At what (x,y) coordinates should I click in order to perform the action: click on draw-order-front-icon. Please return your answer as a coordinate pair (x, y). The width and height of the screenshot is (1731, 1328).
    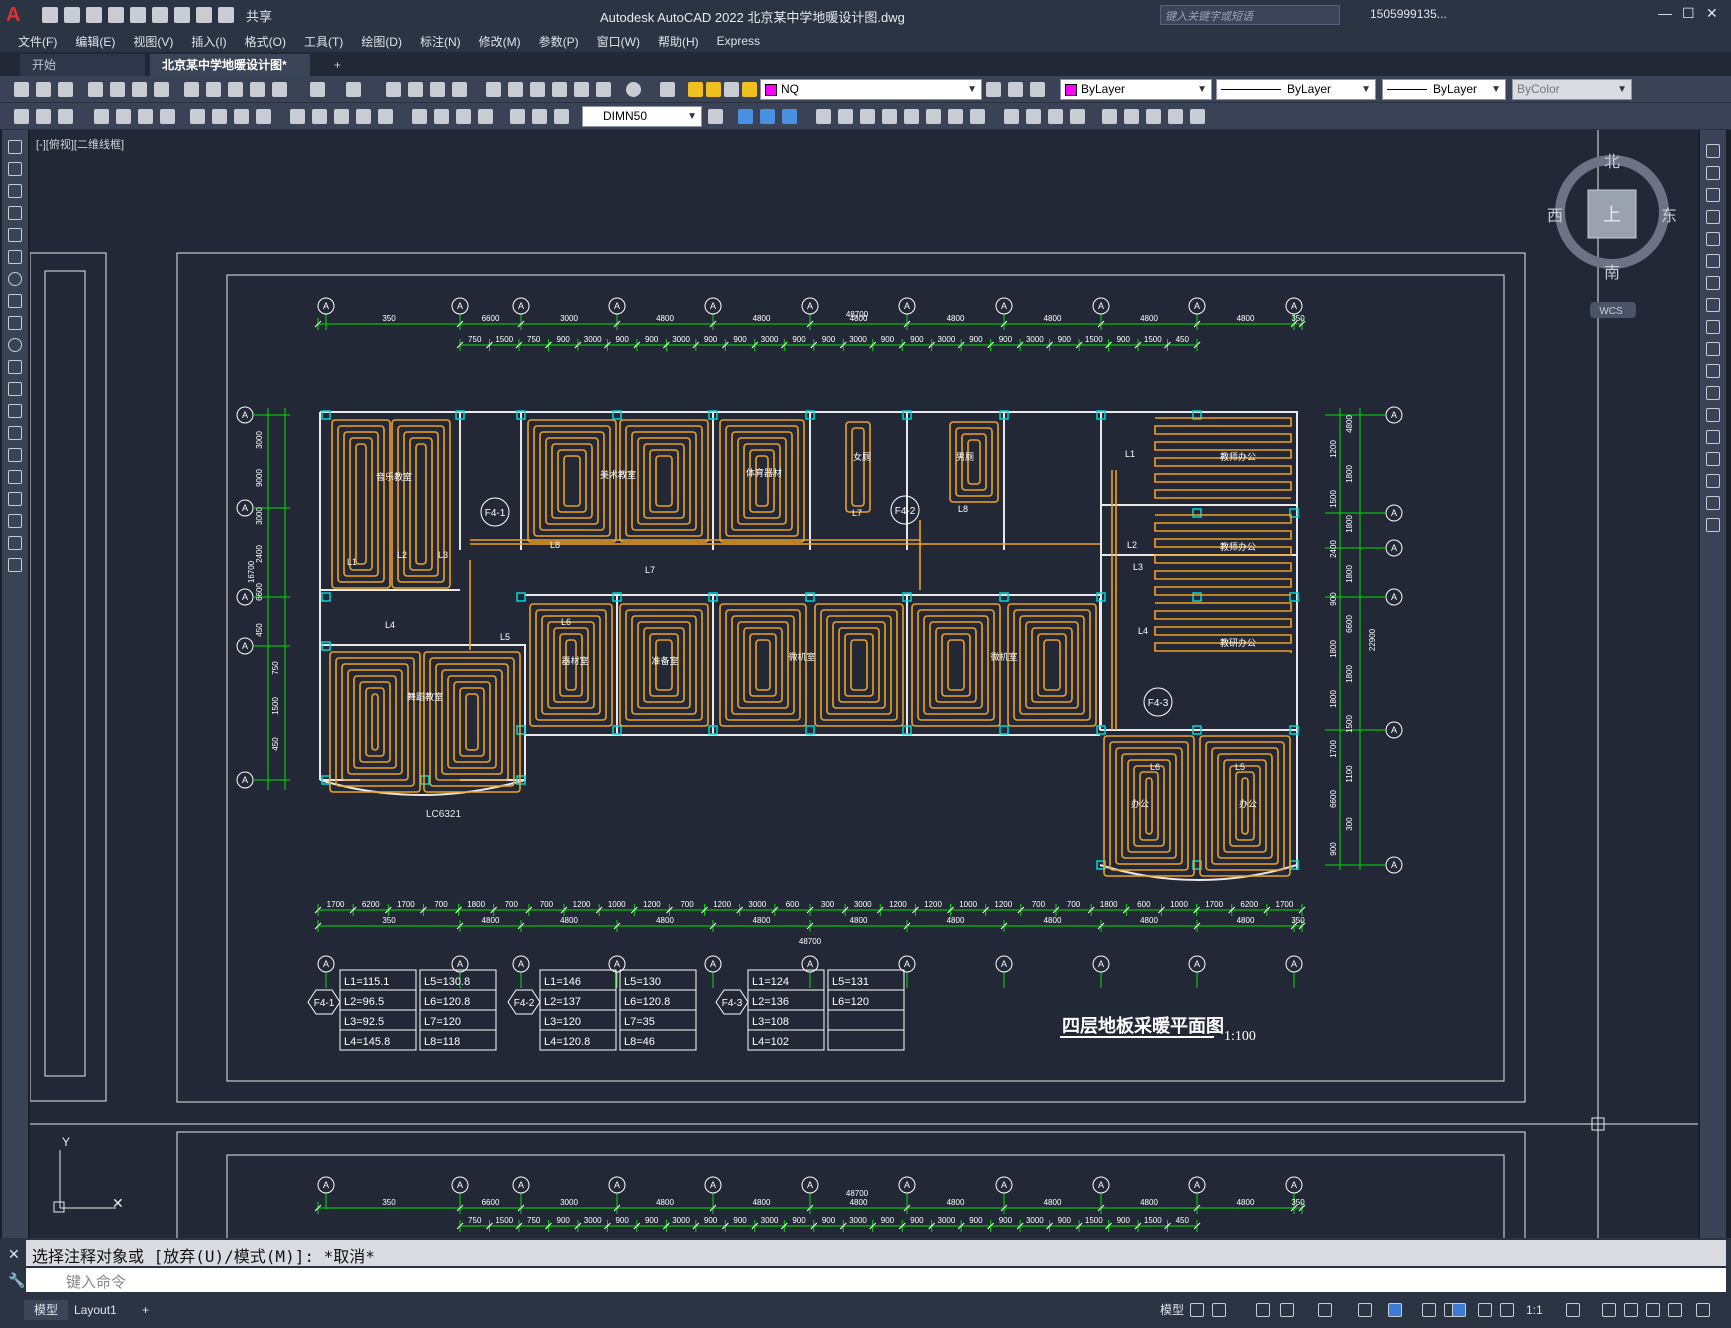
    Looking at the image, I should click on (745, 116).